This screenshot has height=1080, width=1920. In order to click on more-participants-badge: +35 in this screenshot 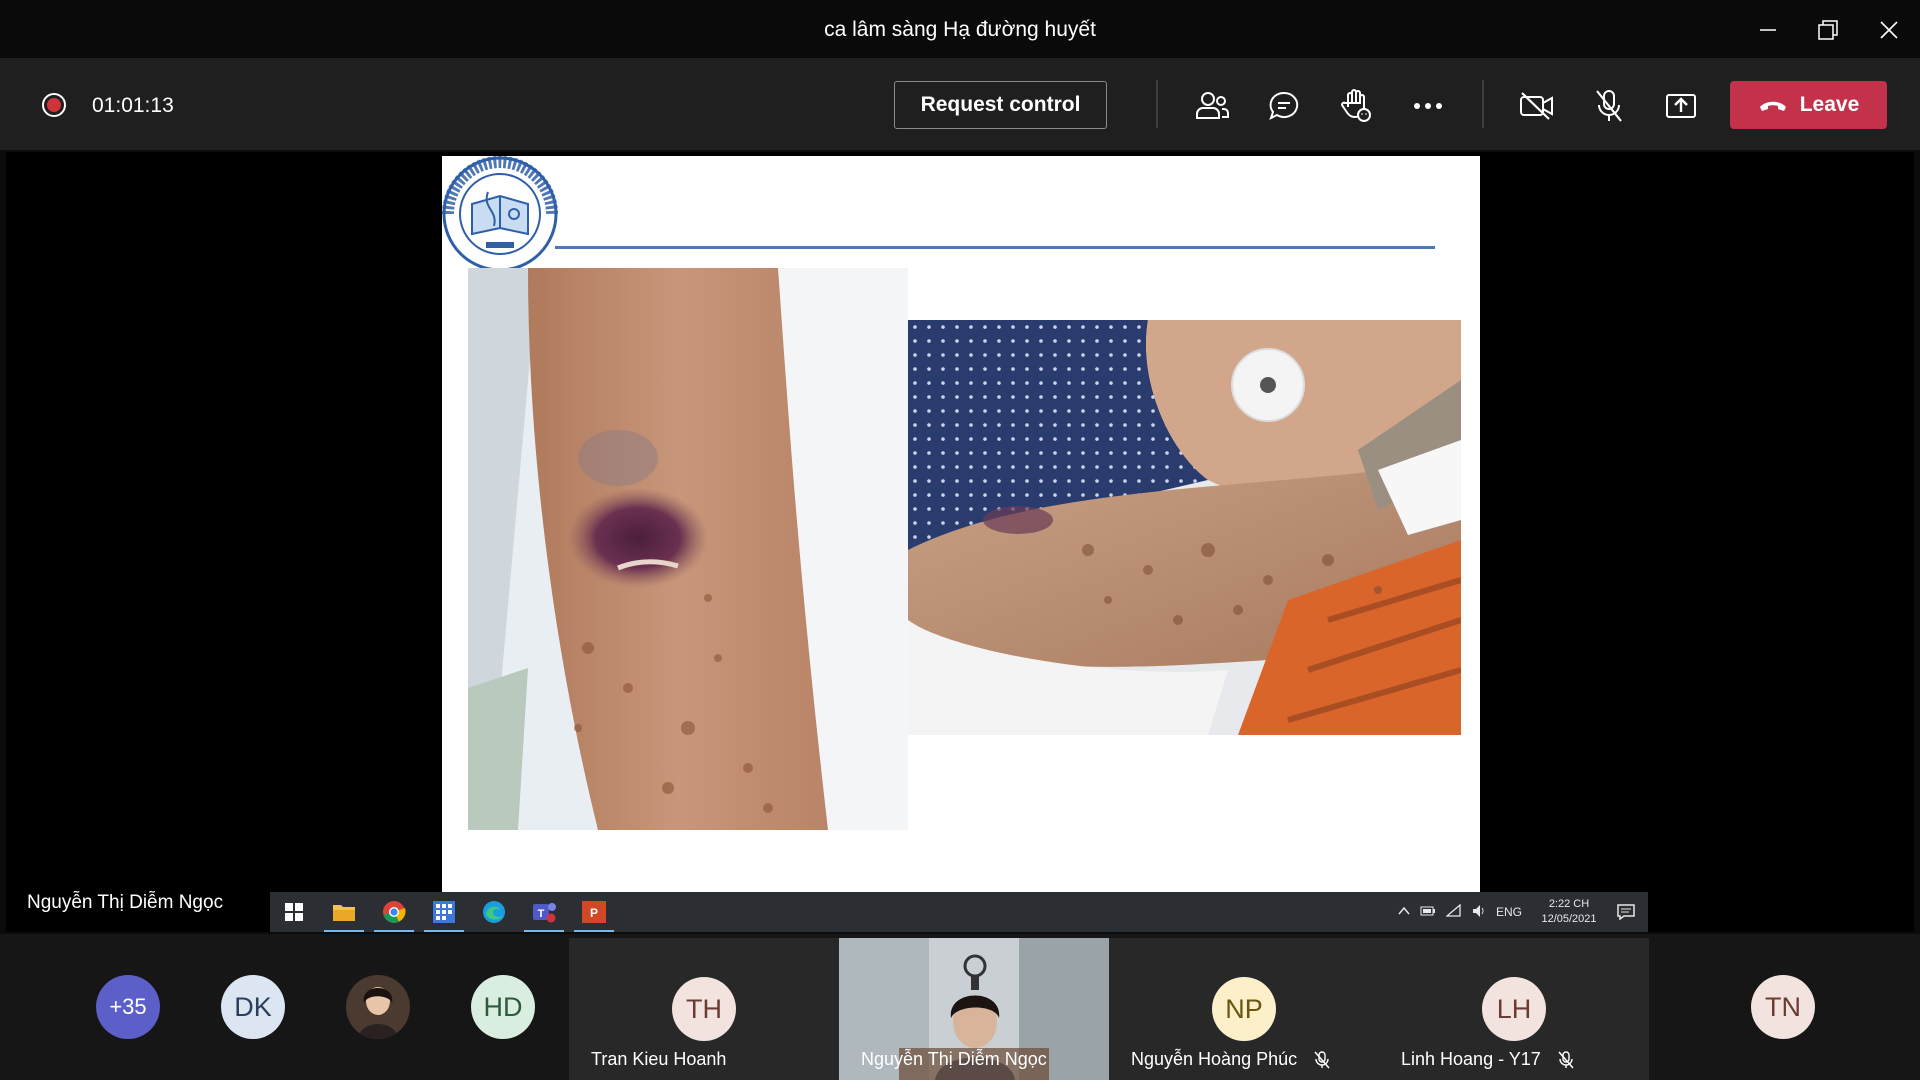, I will do `click(128, 1007)`.